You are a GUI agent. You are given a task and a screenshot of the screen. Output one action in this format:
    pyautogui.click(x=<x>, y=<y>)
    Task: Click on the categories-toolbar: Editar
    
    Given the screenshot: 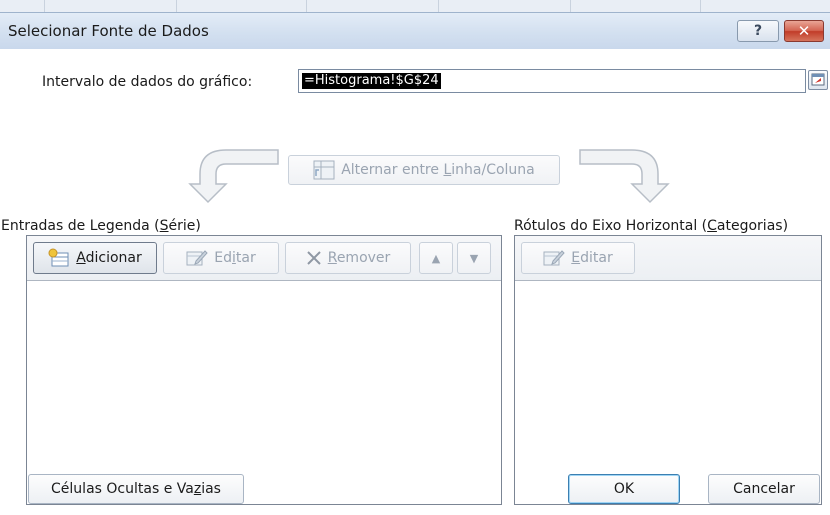 What is the action you would take?
    pyautogui.click(x=668, y=258)
    